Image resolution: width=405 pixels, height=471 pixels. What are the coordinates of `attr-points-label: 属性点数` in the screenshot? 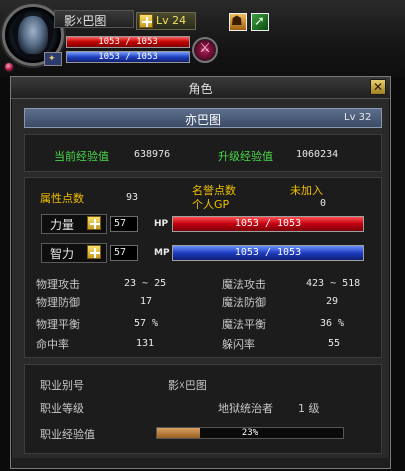 It's located at (62, 198).